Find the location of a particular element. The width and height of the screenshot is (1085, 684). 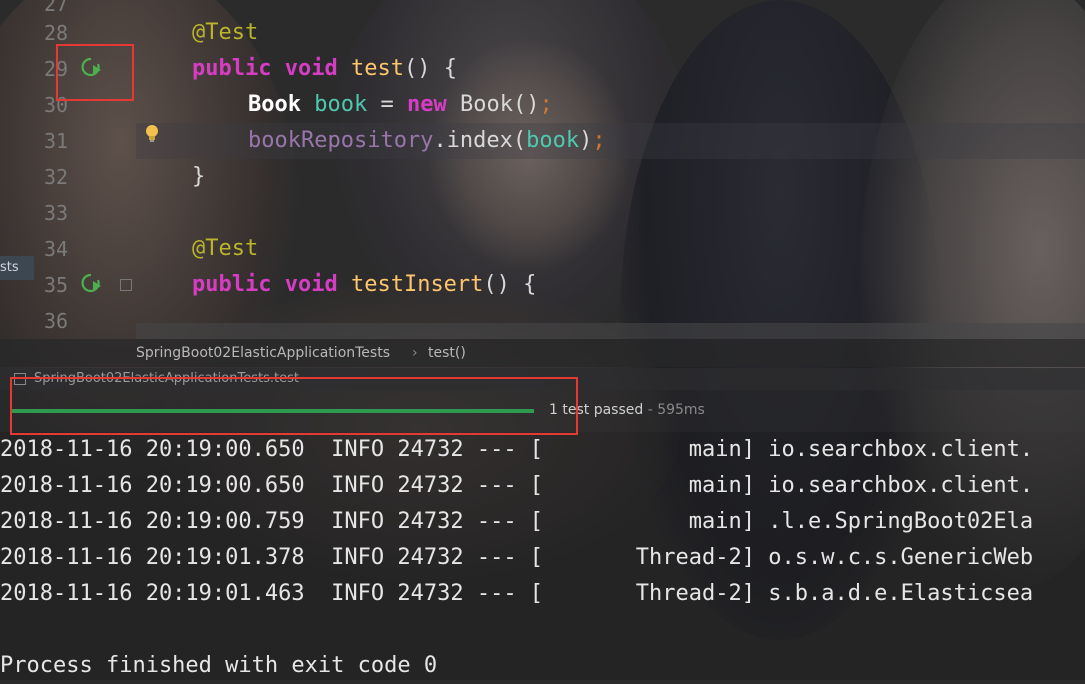

horizontal-scrollbar is located at coordinates (610, 331).